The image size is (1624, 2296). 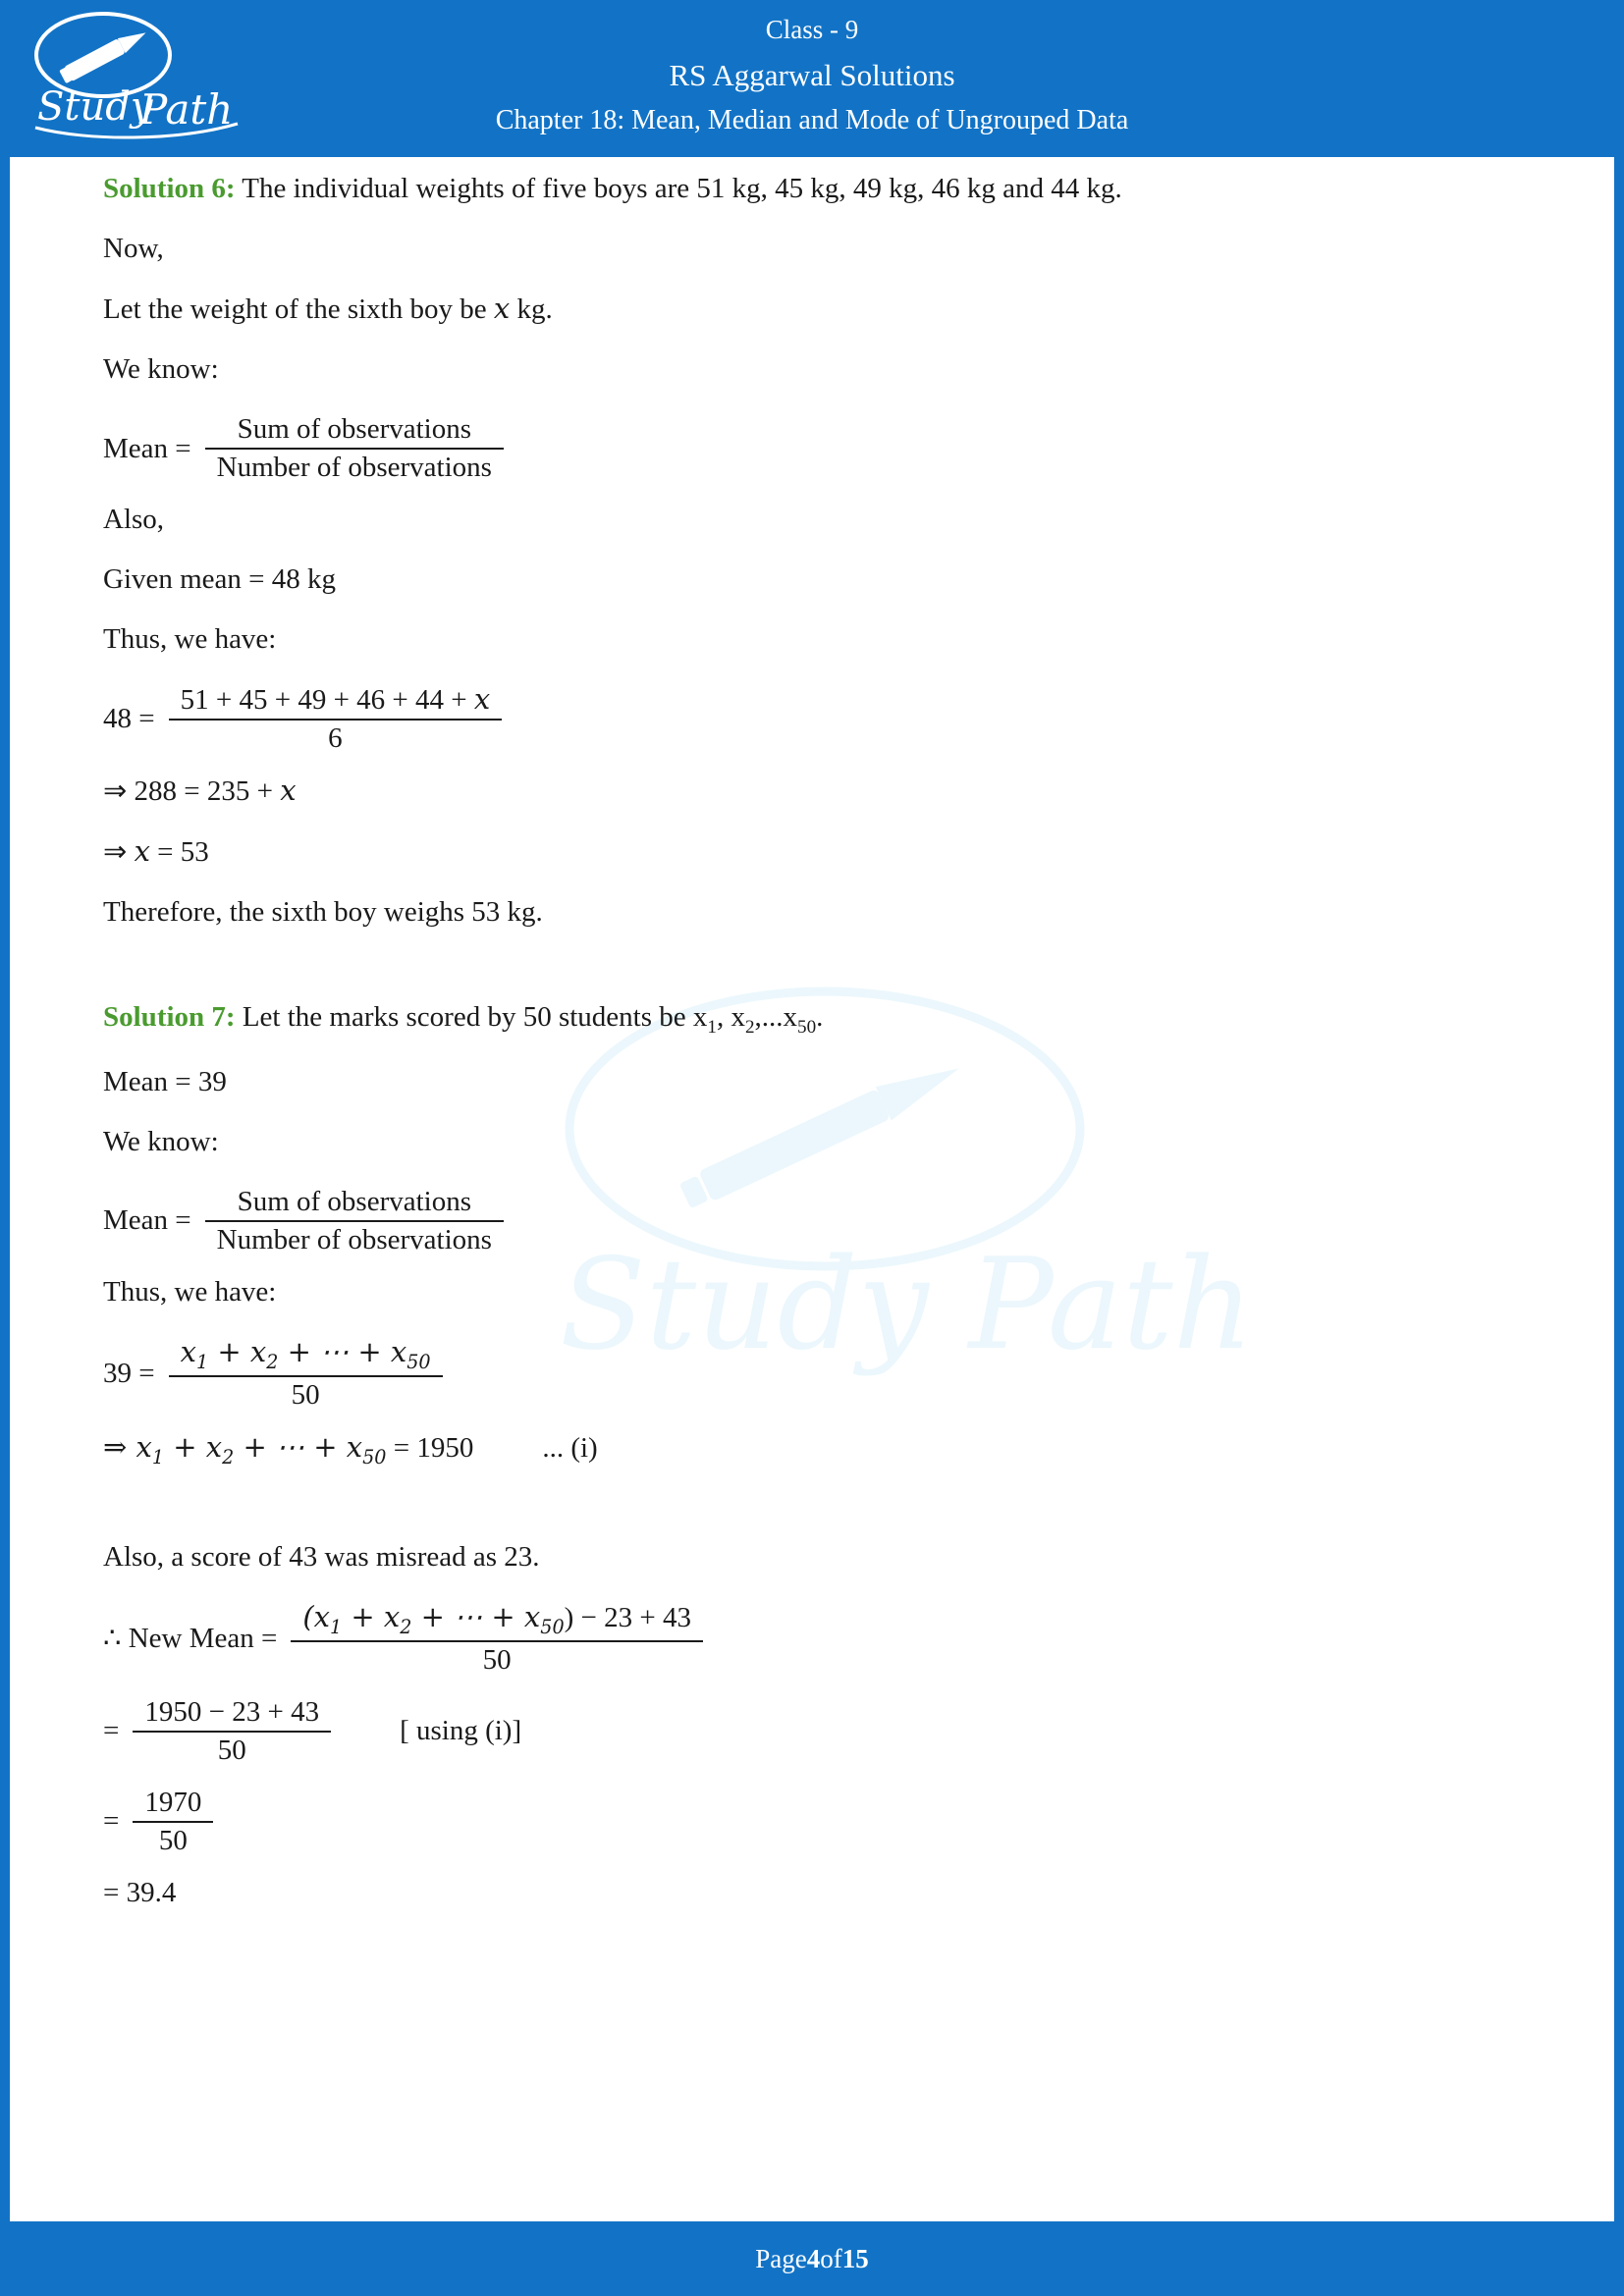 What do you see at coordinates (812, 1520) in the screenshot?
I see `subsection-spacer` at bounding box center [812, 1520].